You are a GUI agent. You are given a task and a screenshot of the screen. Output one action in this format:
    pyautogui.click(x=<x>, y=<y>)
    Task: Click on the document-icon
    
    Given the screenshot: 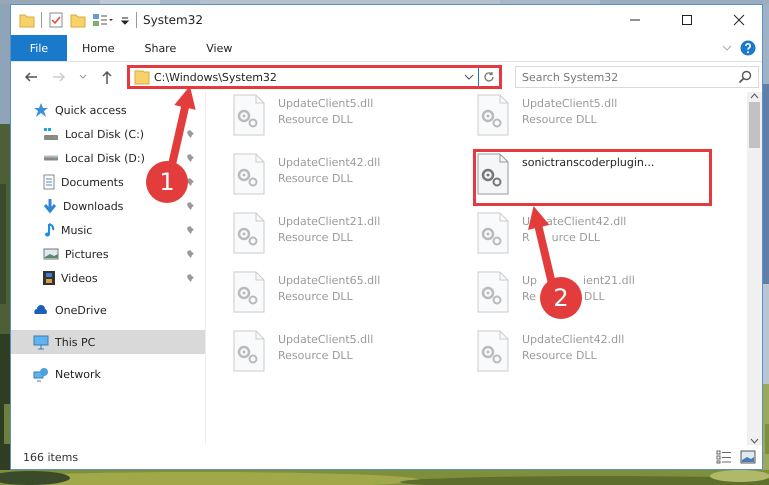 What is the action you would take?
    pyautogui.click(x=49, y=182)
    